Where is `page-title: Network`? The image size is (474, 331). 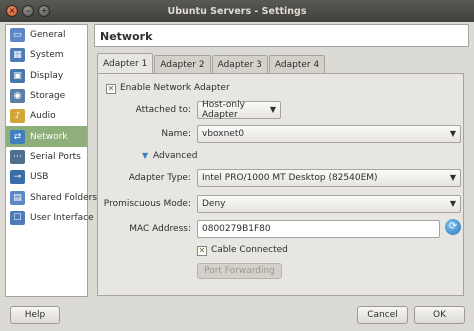
page-title: Network is located at coordinates (281, 35).